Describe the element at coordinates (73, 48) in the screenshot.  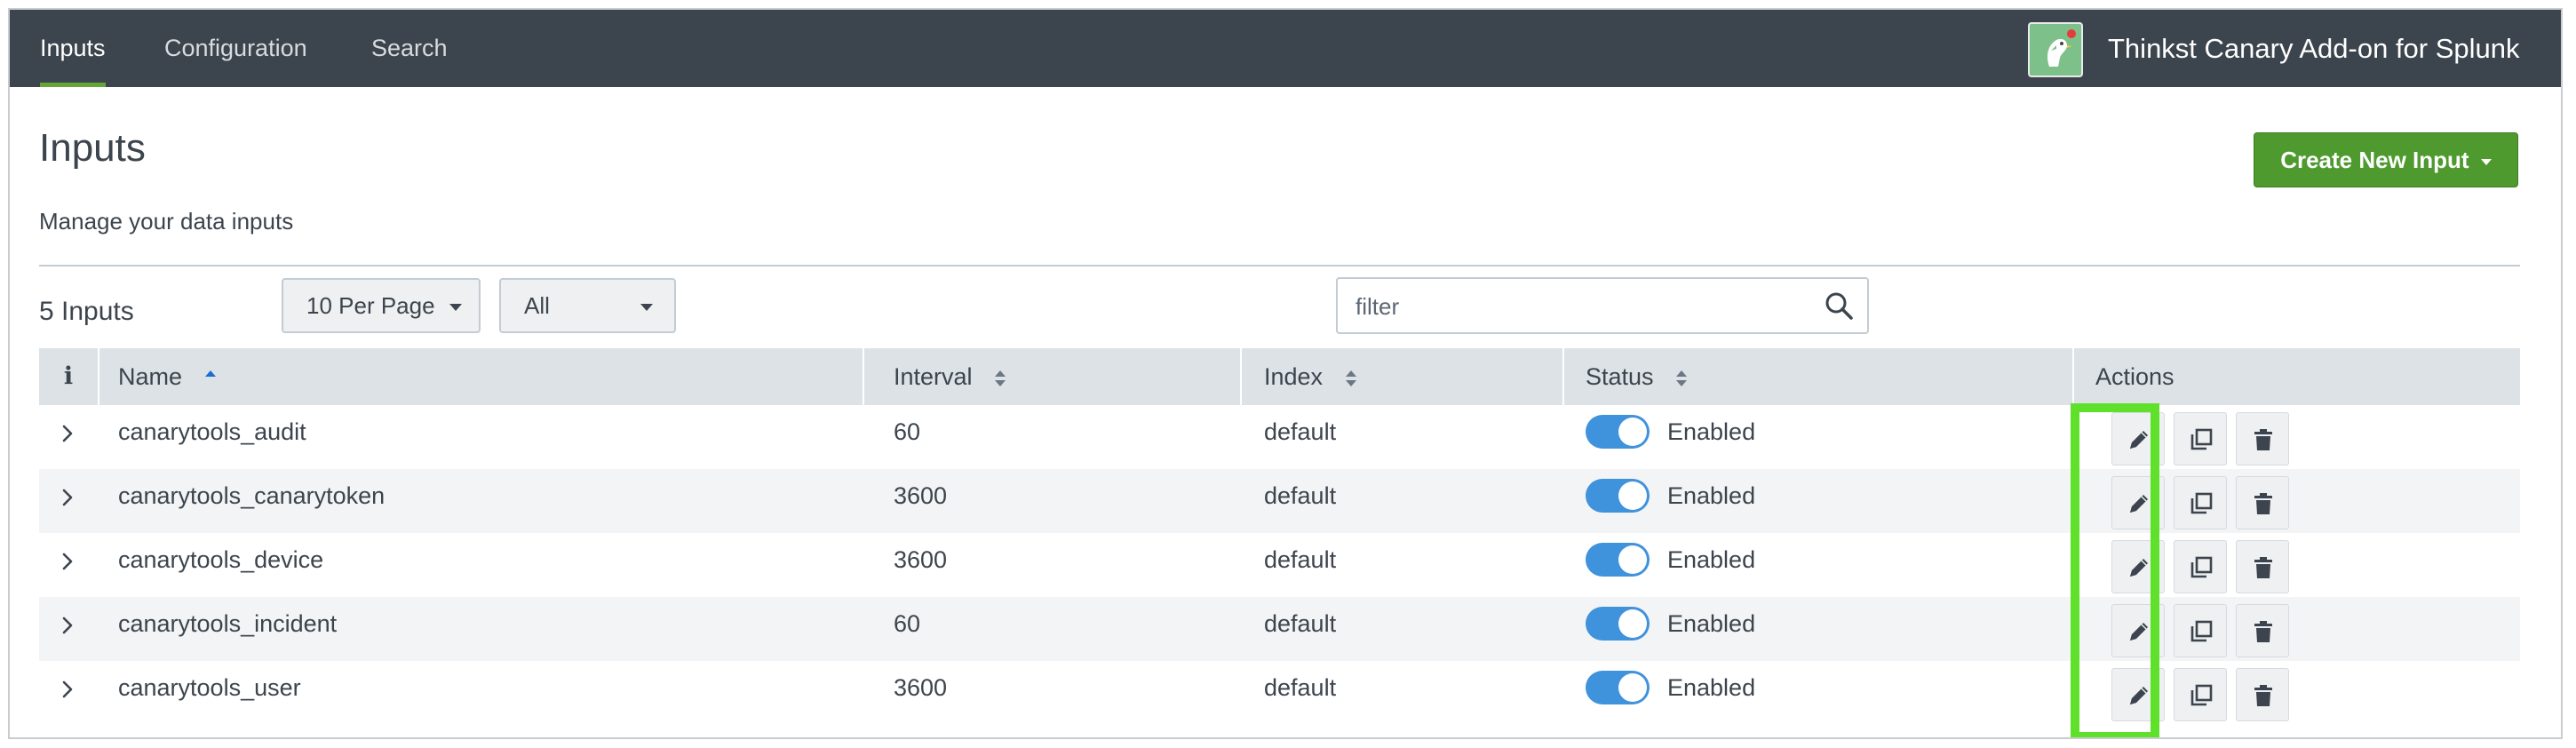
I see `tab-inputs: Inputs` at that location.